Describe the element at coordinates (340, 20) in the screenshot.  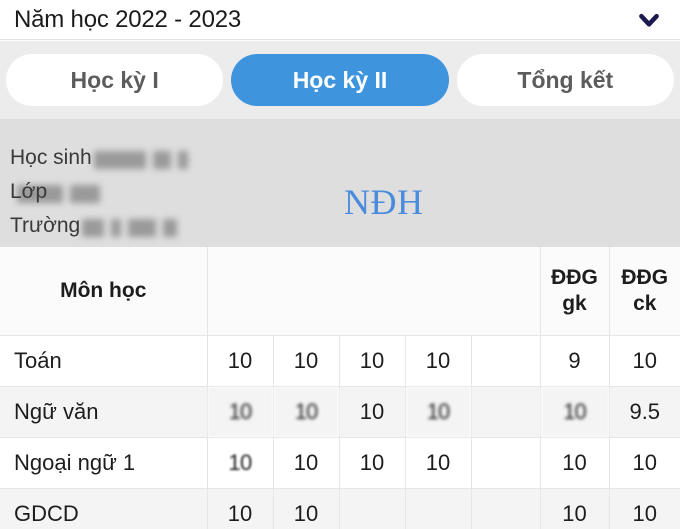
I see `school-year-select: Năm học 2022 - 2023` at that location.